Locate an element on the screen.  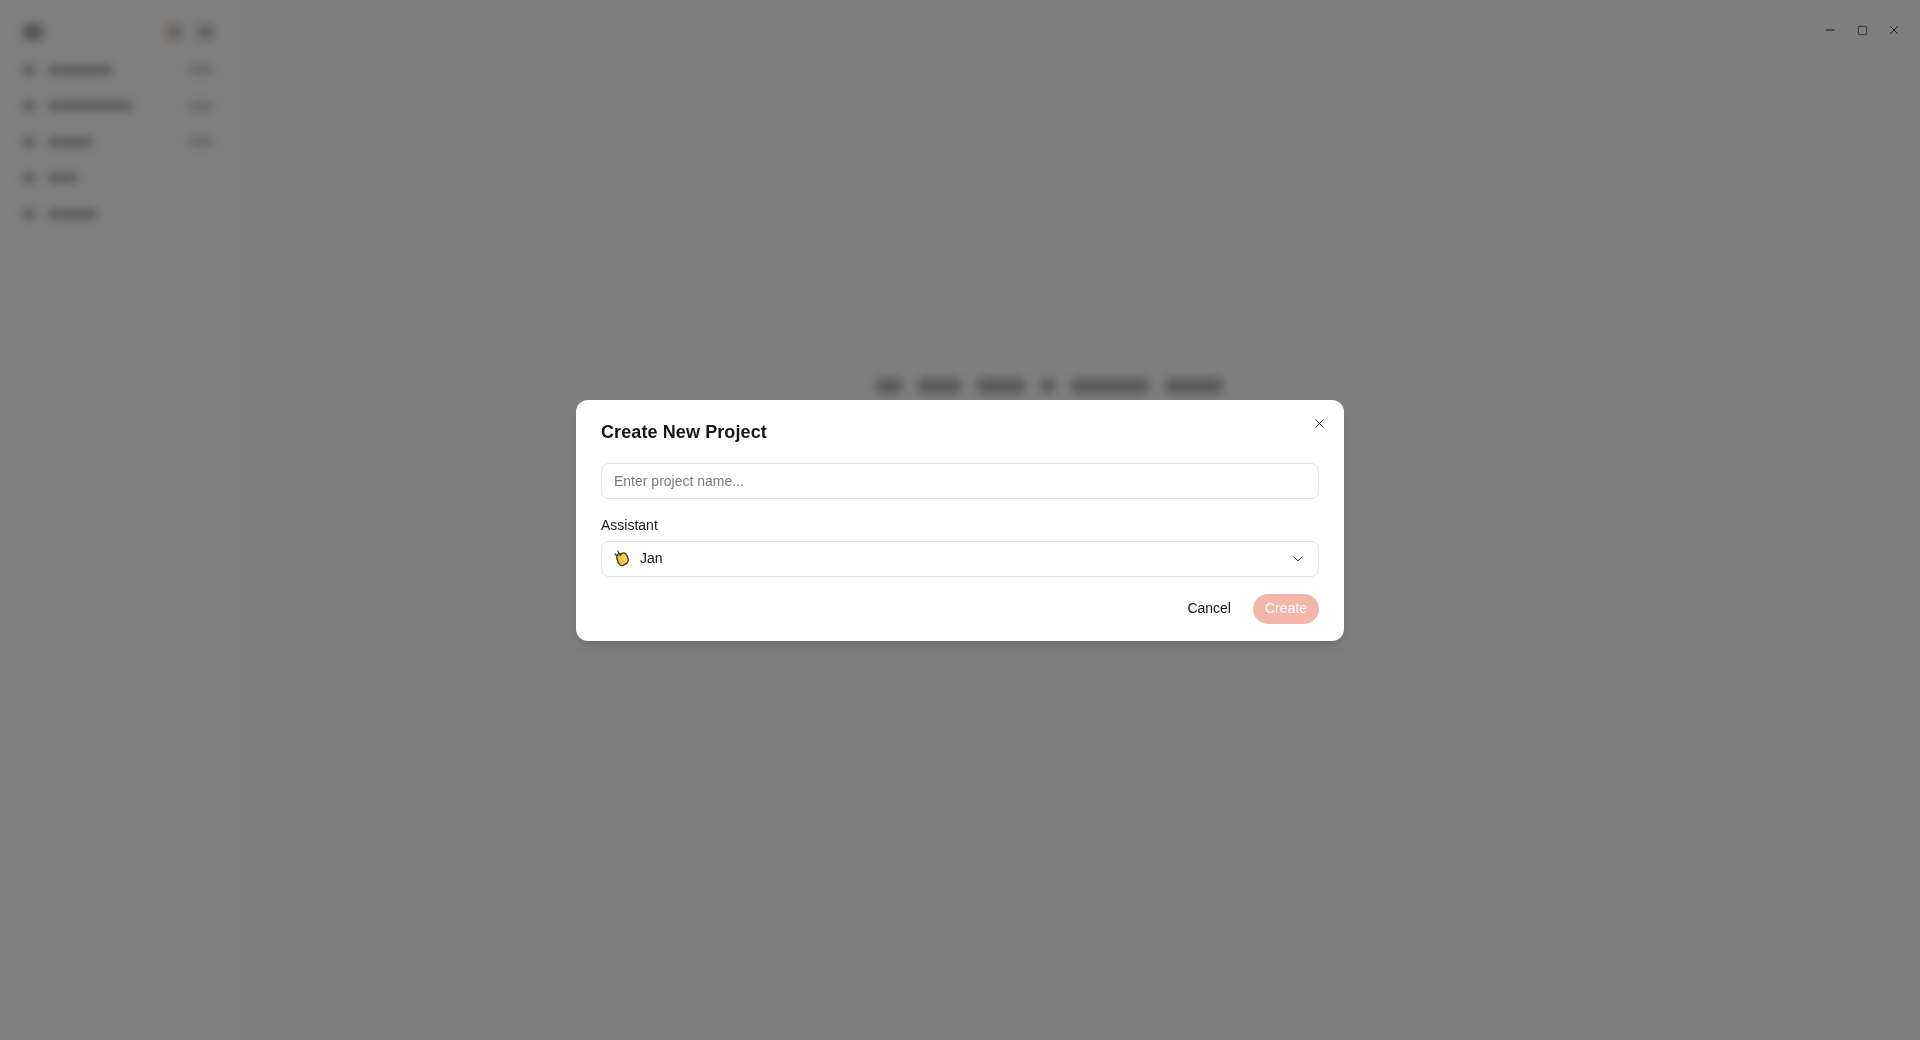
clapping-hands-icon is located at coordinates (622, 558).